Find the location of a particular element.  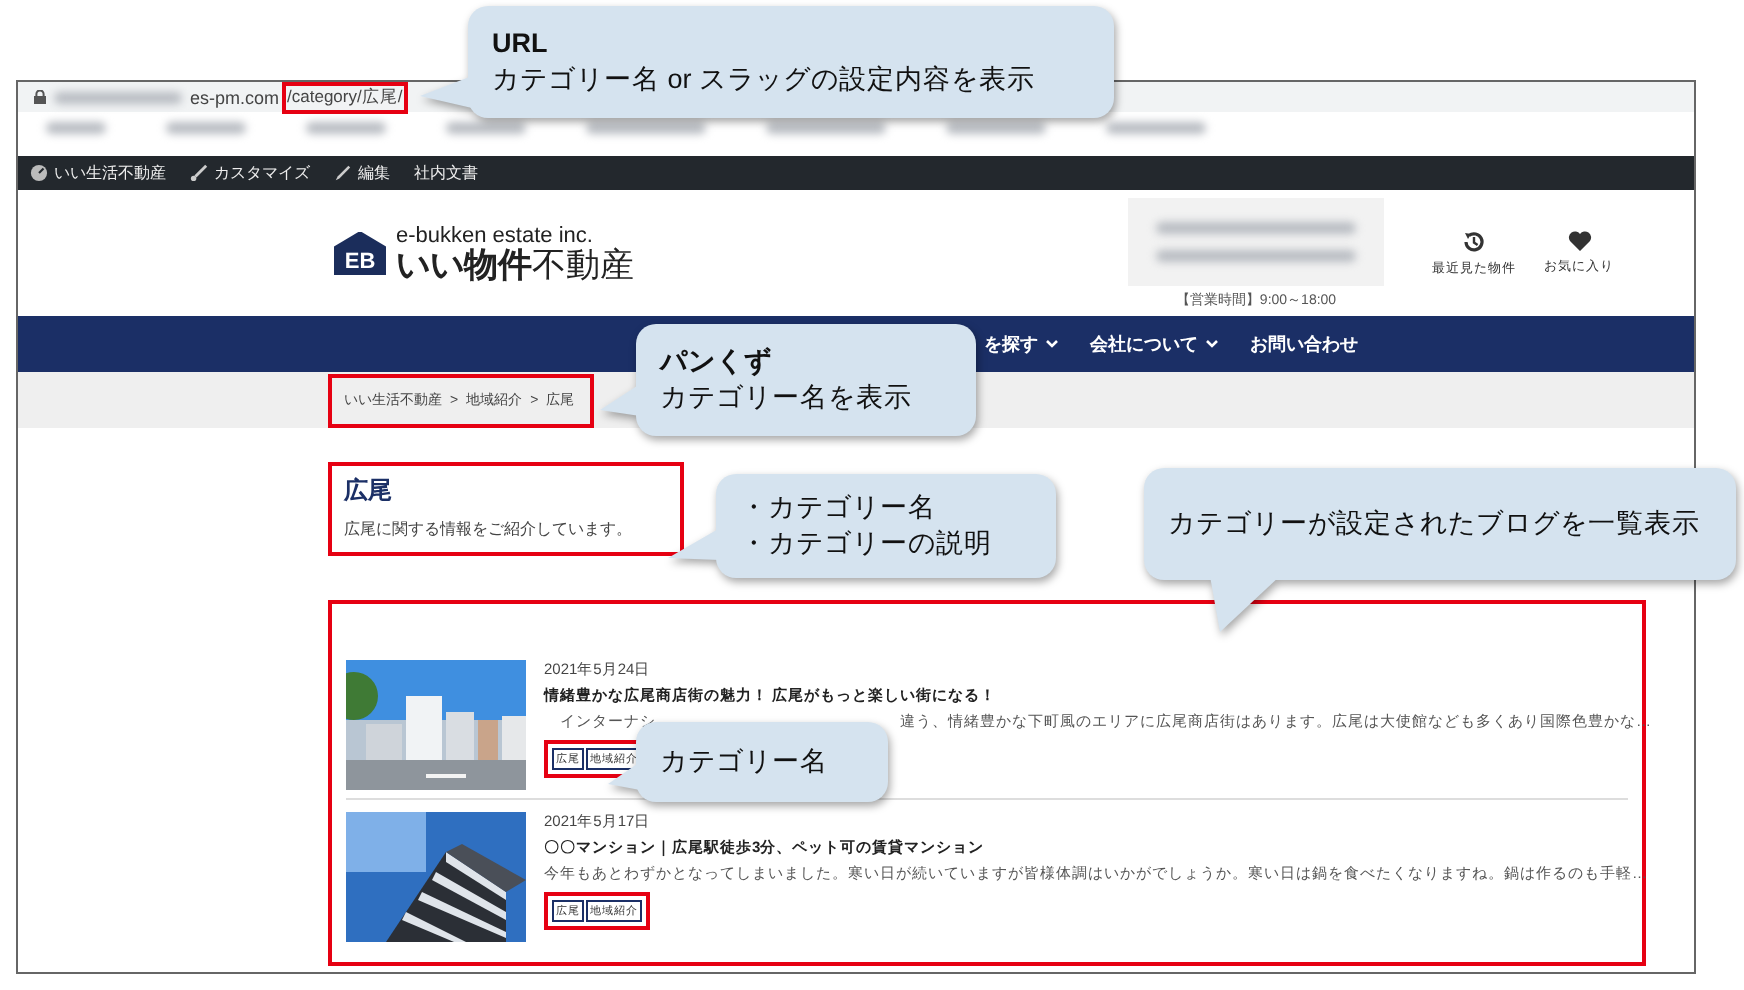

nav-item: を探す is located at coordinates (1021, 344).